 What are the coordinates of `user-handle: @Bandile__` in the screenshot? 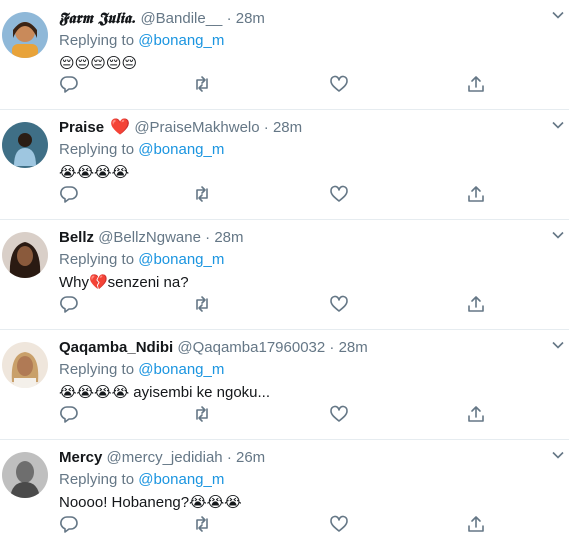 It's located at (181, 18).